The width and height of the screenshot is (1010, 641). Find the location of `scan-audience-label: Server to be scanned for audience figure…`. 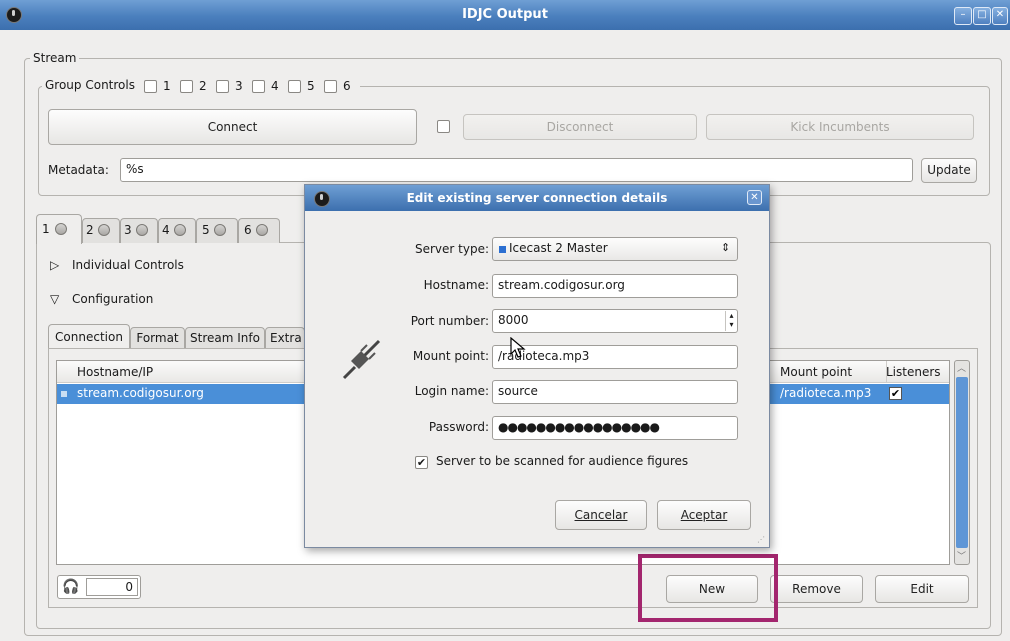

scan-audience-label: Server to be scanned for audience figure… is located at coordinates (562, 461).